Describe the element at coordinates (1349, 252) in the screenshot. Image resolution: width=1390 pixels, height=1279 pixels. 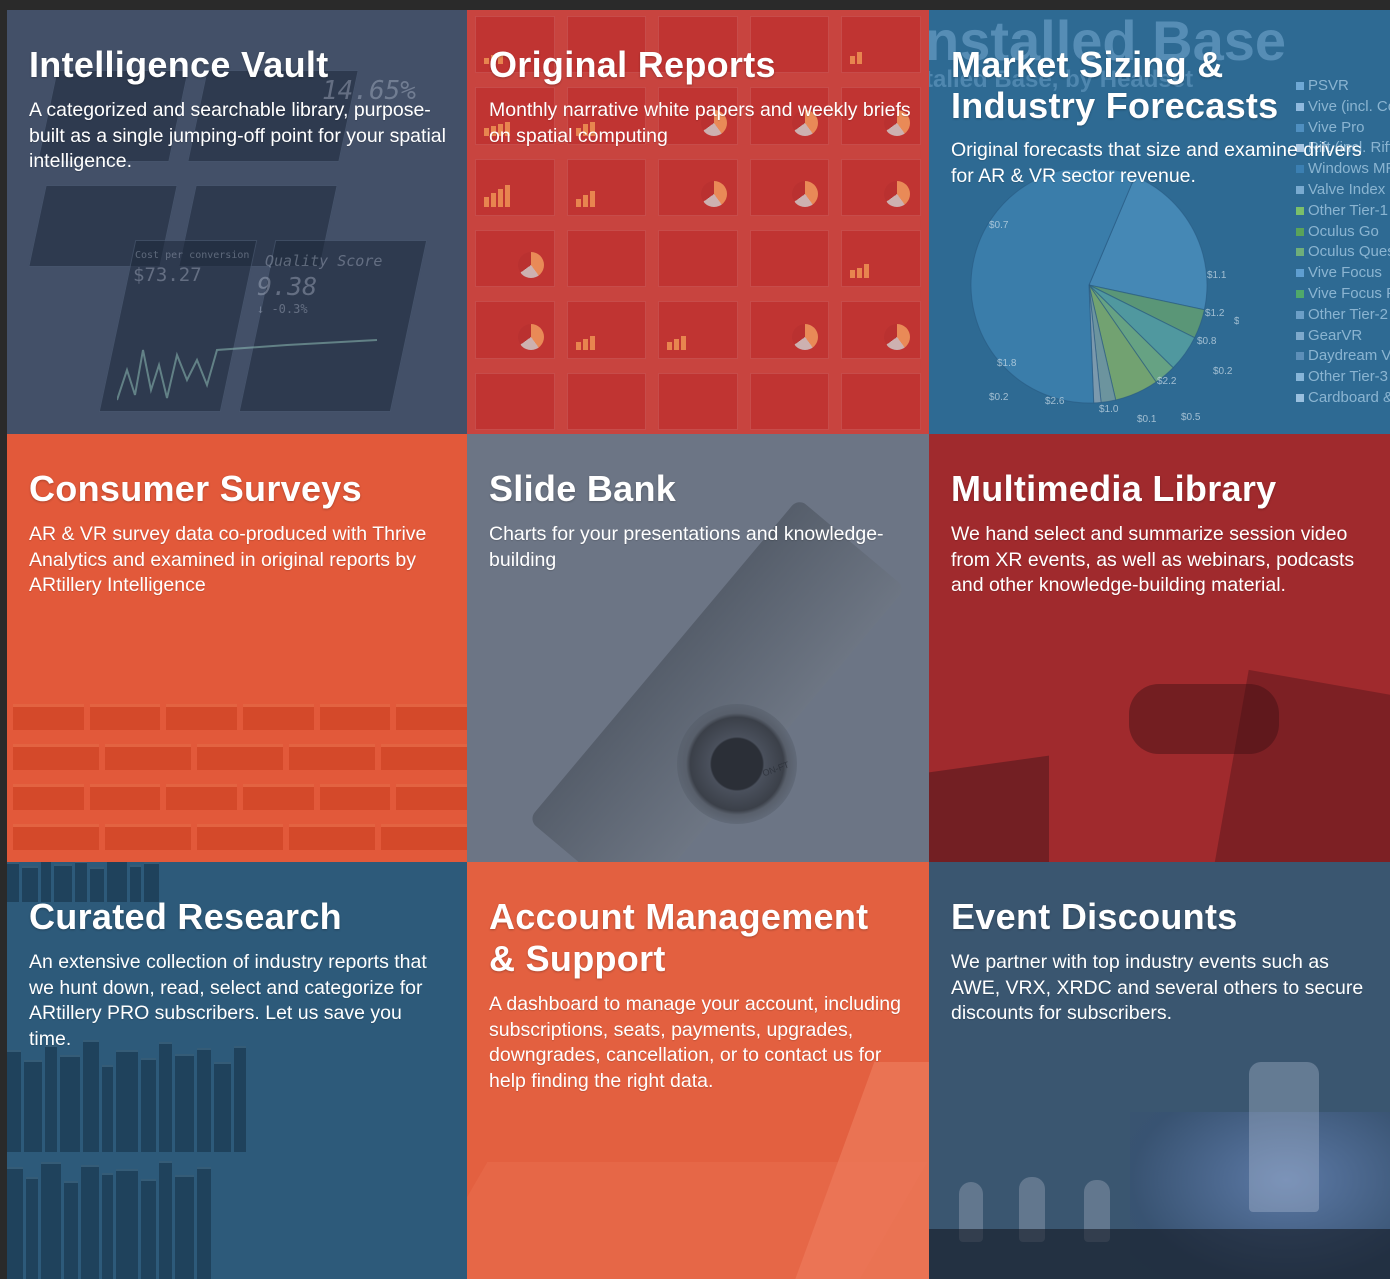
I see `legend-label: Oculus Ques` at that location.